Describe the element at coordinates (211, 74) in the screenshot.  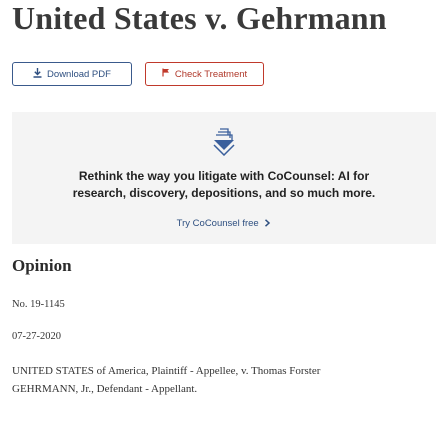
I see `check-treatment-label: Check Treatment` at that location.